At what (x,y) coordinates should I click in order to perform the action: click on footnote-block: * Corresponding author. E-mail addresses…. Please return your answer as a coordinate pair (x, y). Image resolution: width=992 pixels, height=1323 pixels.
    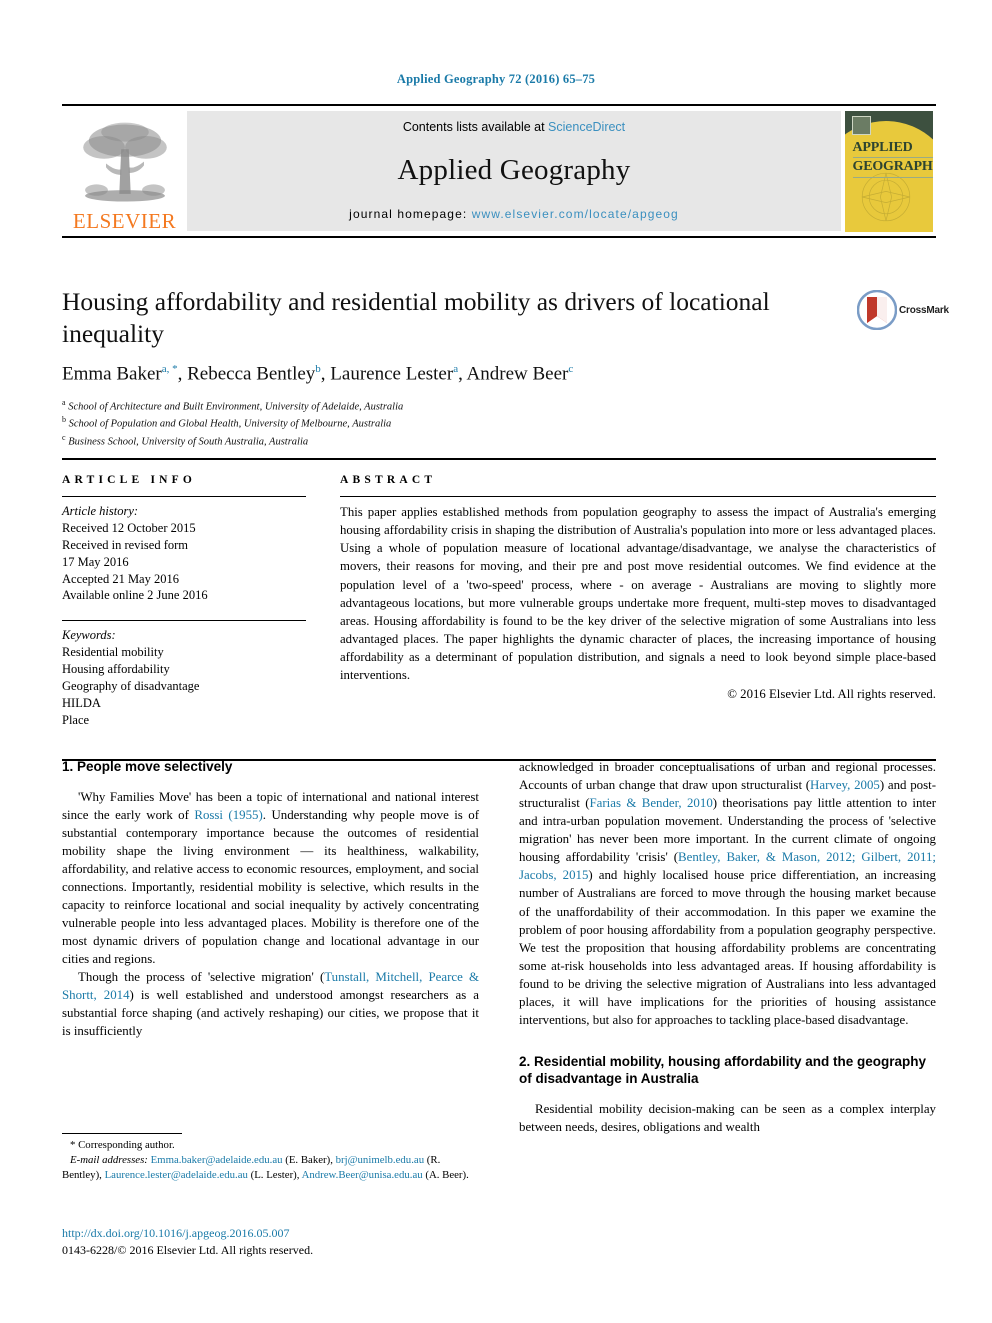
    Looking at the image, I should click on (270, 1158).